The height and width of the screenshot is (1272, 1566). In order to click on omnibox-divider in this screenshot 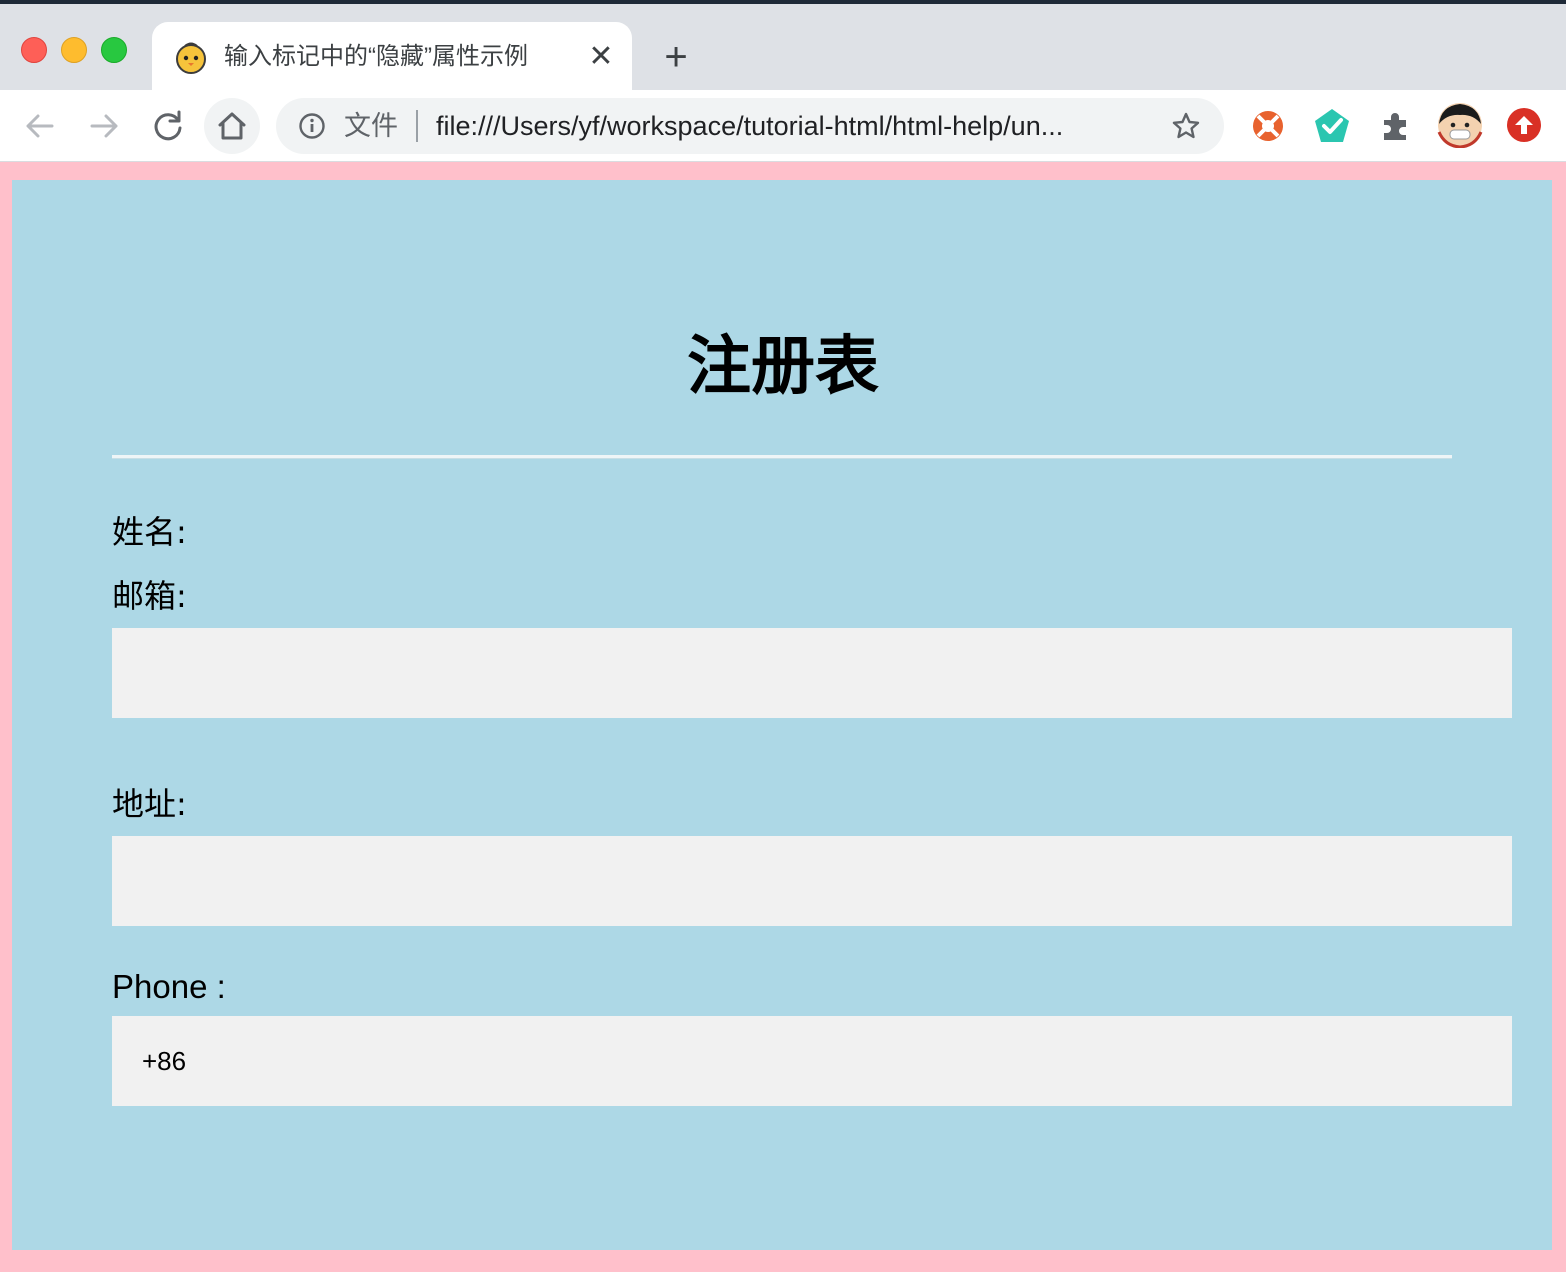, I will do `click(417, 126)`.